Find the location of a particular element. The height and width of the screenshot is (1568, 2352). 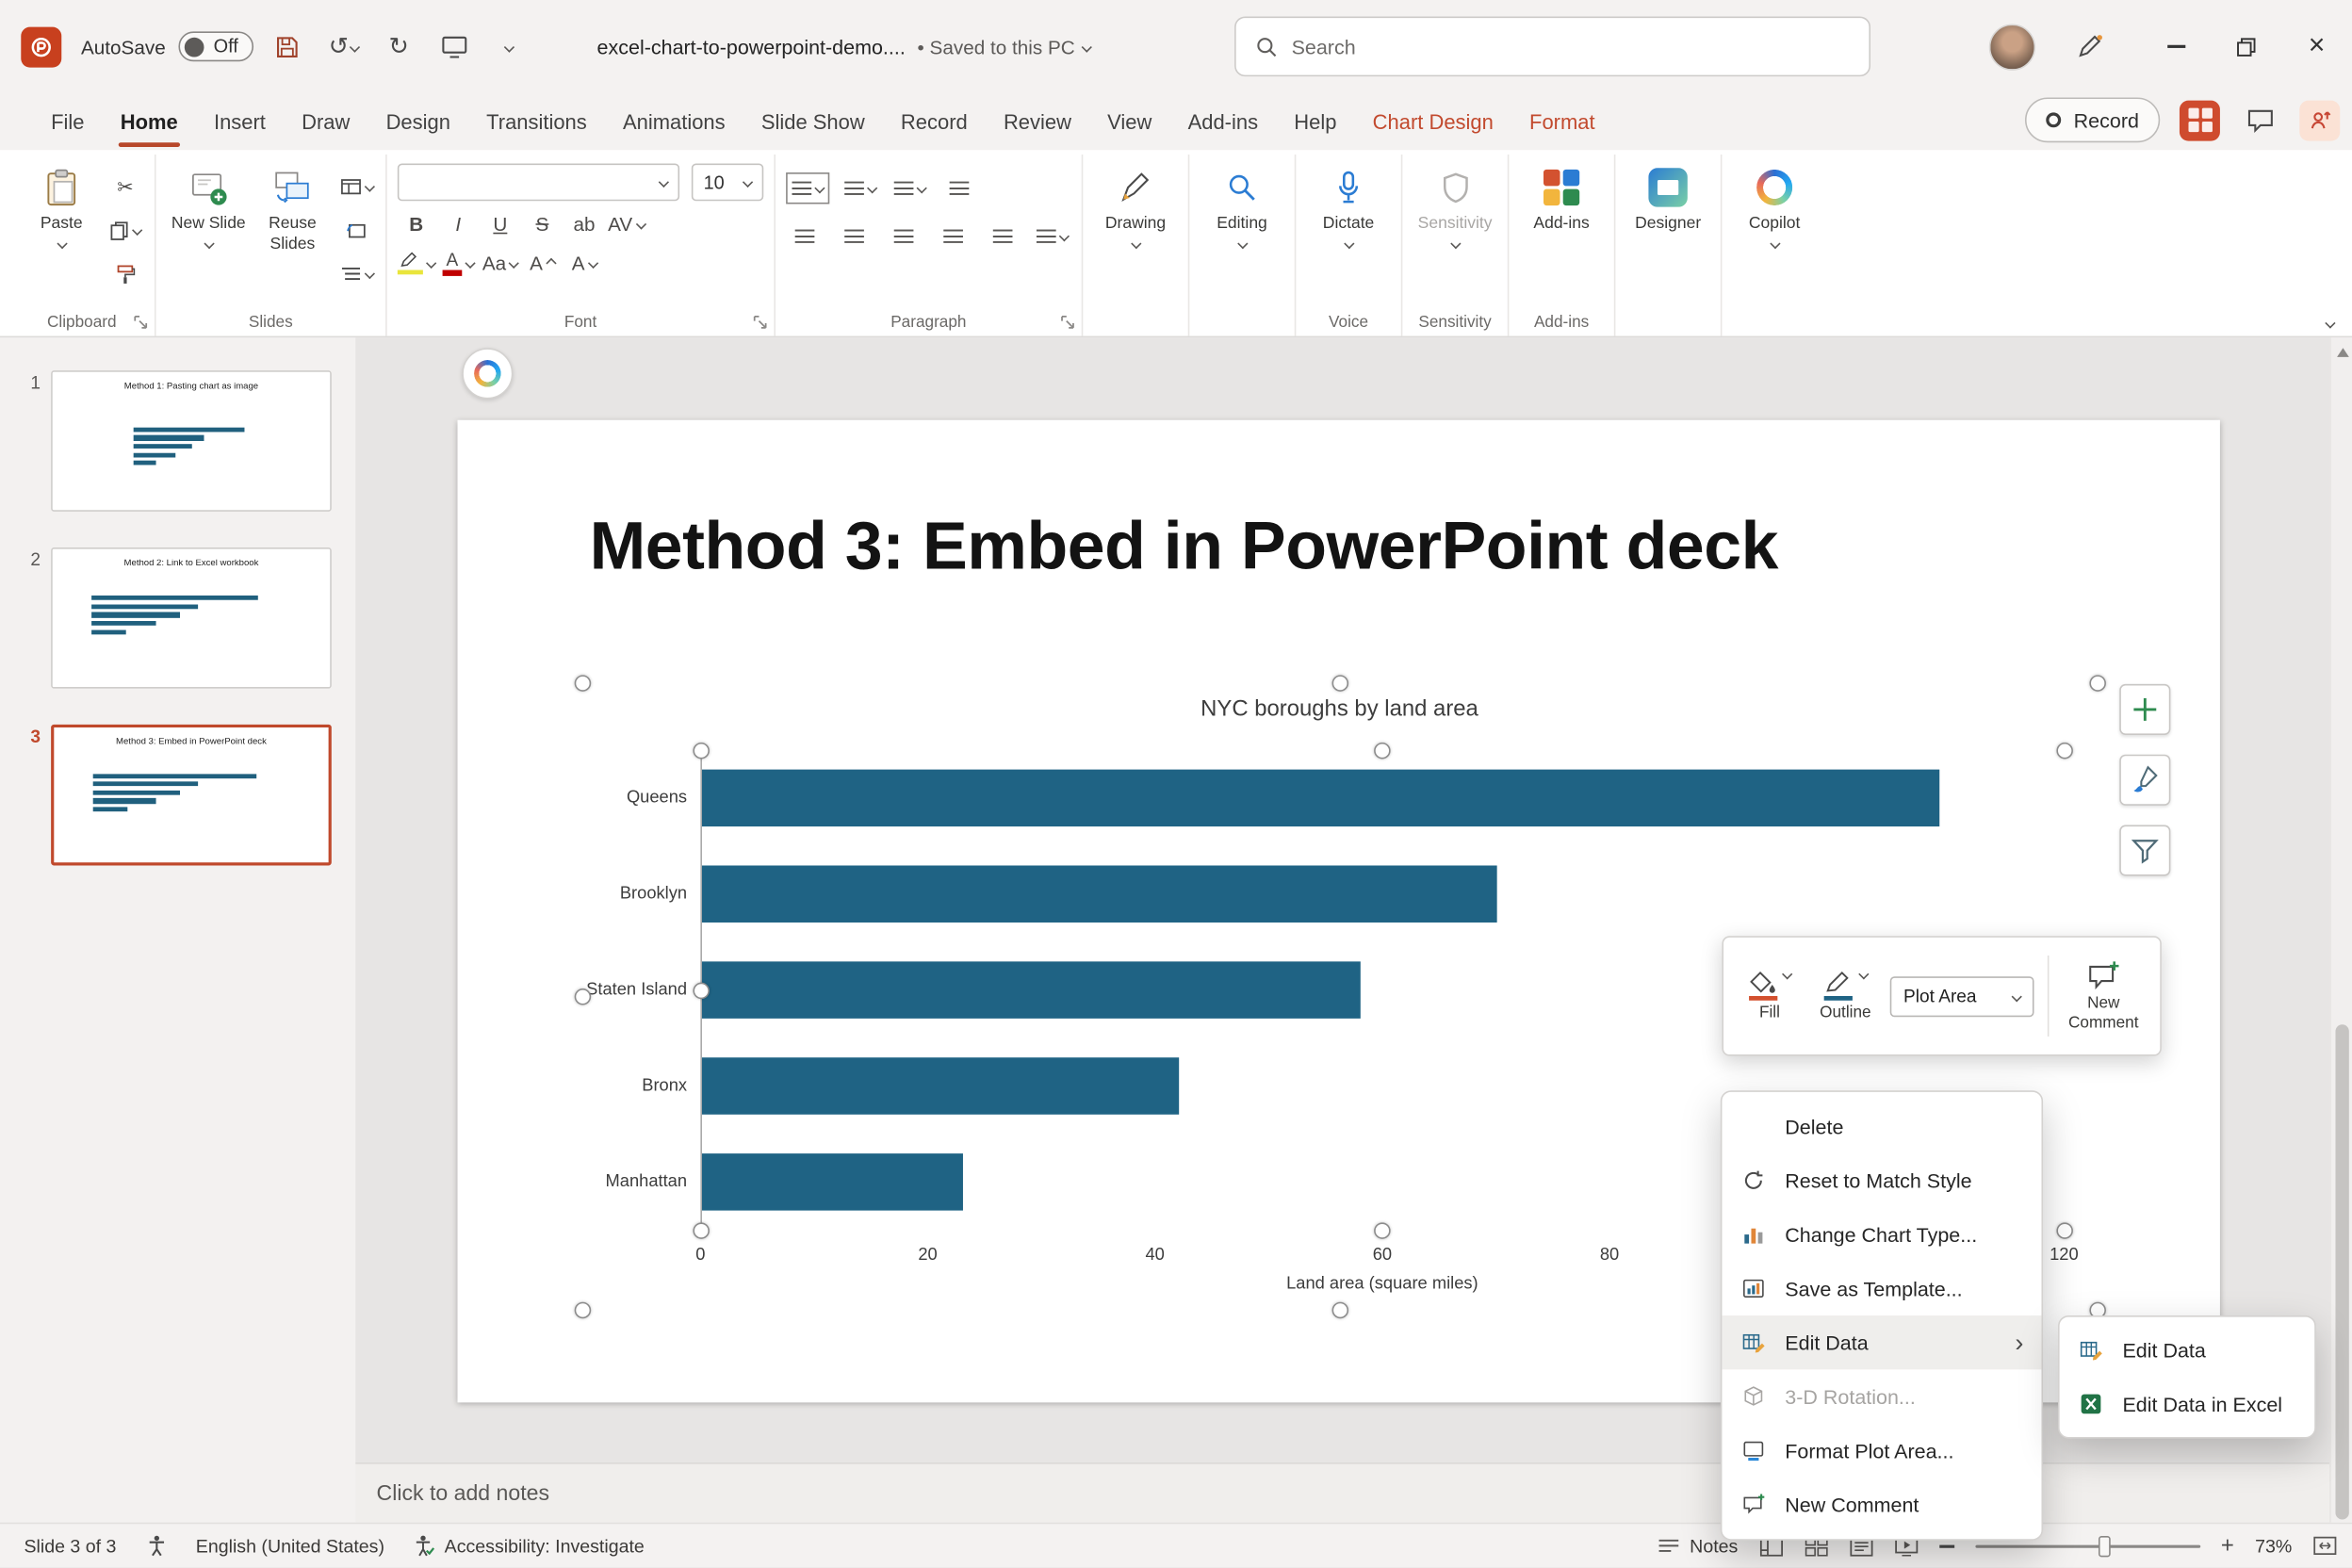

character-spacing-button: AV is located at coordinates (627, 223).